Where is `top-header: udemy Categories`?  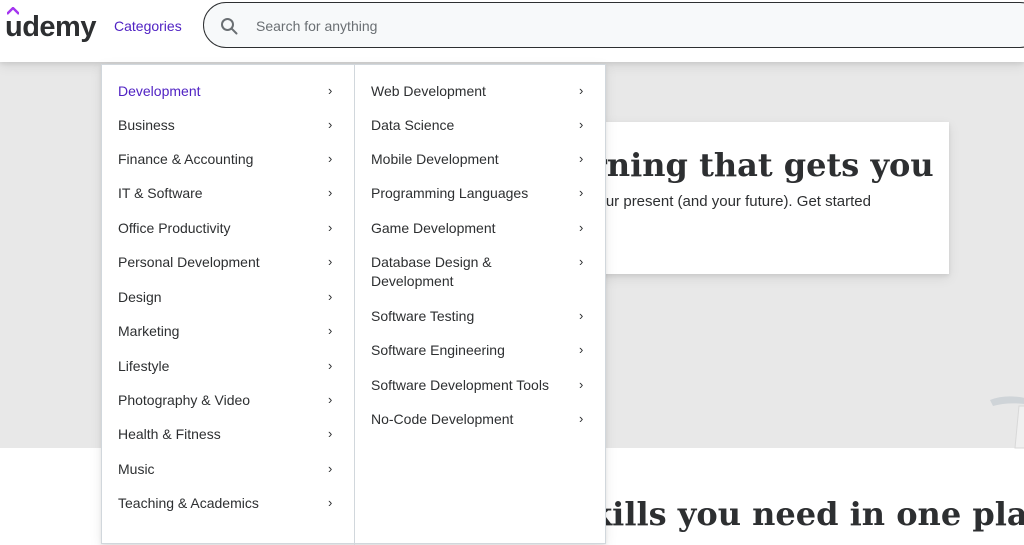
top-header: udemy Categories is located at coordinates (512, 31).